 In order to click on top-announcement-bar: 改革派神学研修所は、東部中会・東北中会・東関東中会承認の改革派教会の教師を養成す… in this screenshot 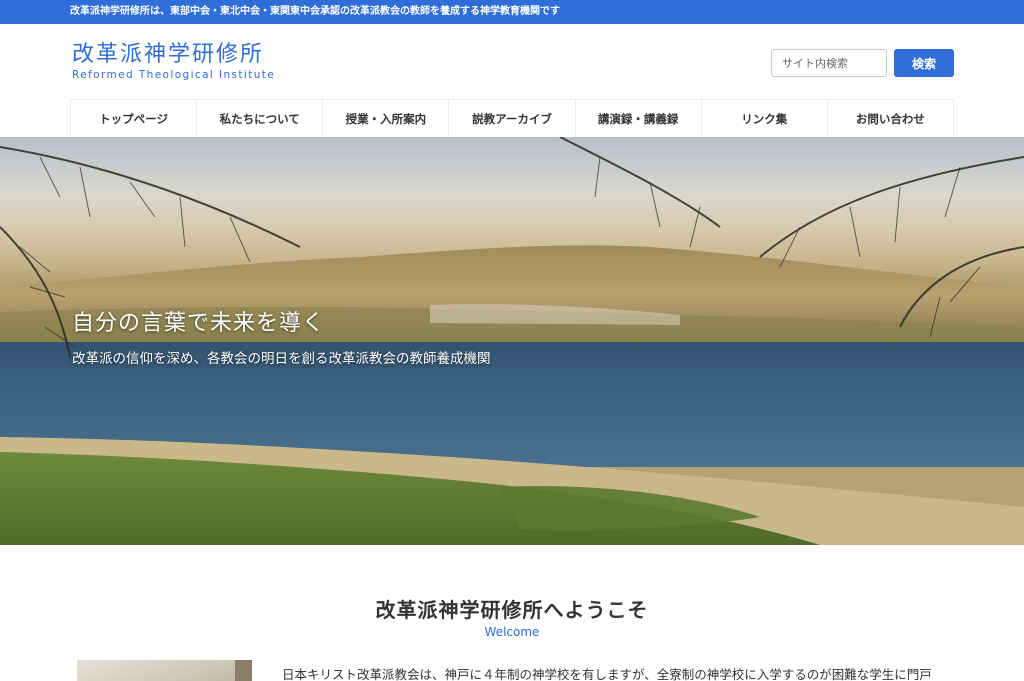, I will do `click(512, 12)`.